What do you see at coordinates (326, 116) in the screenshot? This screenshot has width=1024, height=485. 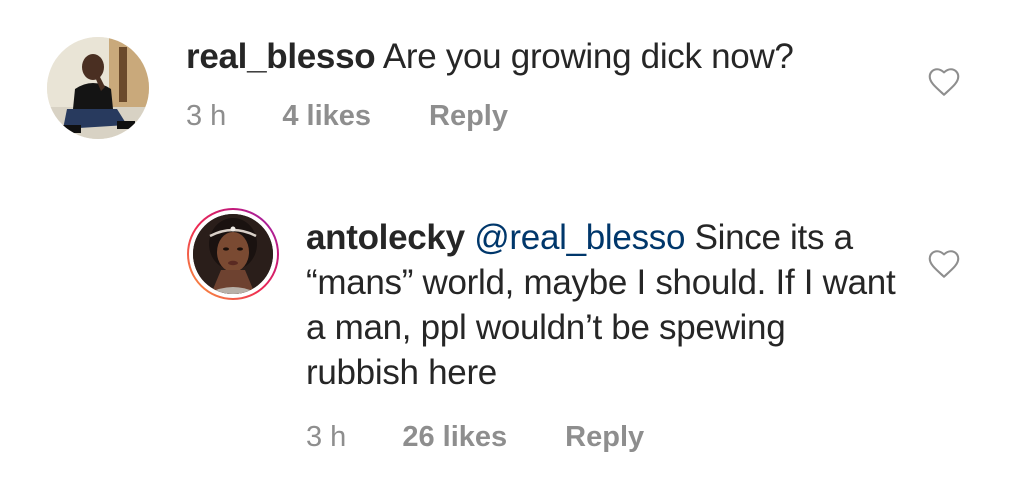 I see `likes-count: 4 likes` at bounding box center [326, 116].